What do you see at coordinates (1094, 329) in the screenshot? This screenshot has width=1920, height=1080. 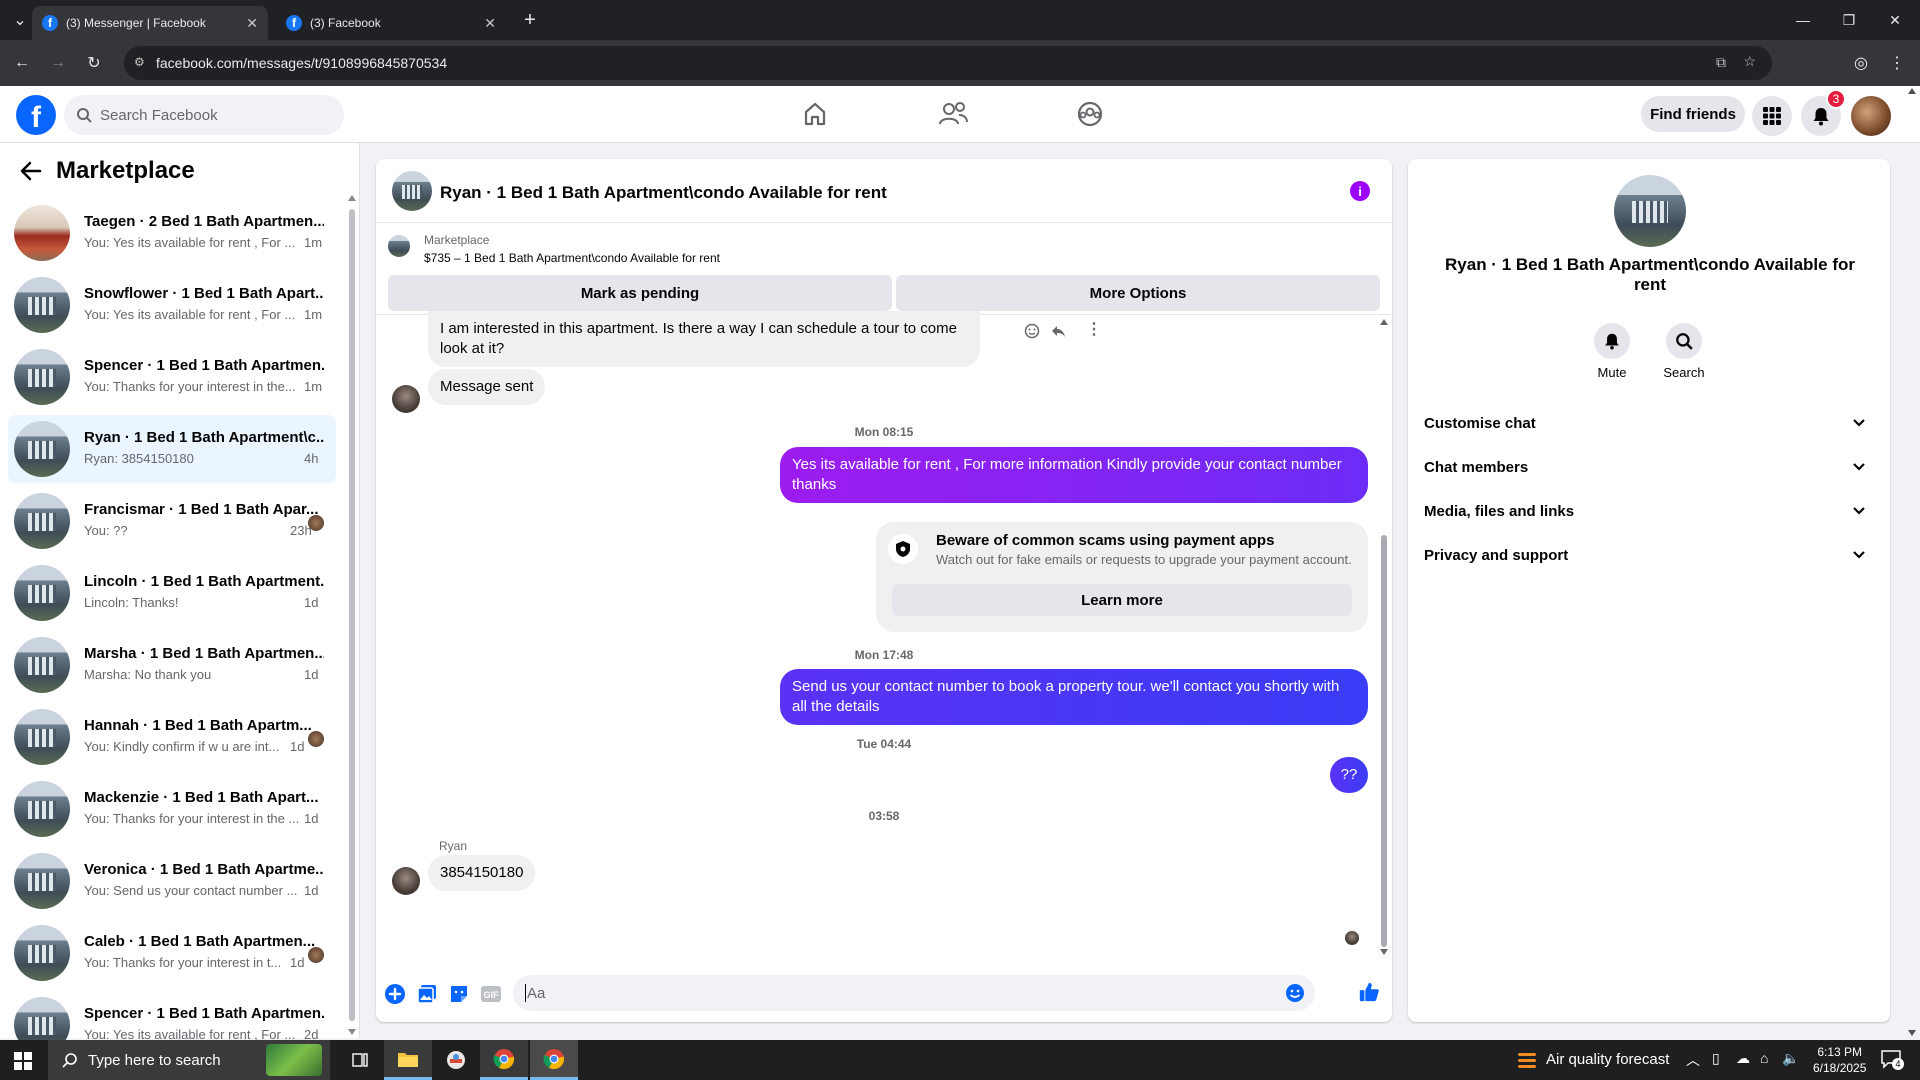 I see `message-more-icon: ⋮` at bounding box center [1094, 329].